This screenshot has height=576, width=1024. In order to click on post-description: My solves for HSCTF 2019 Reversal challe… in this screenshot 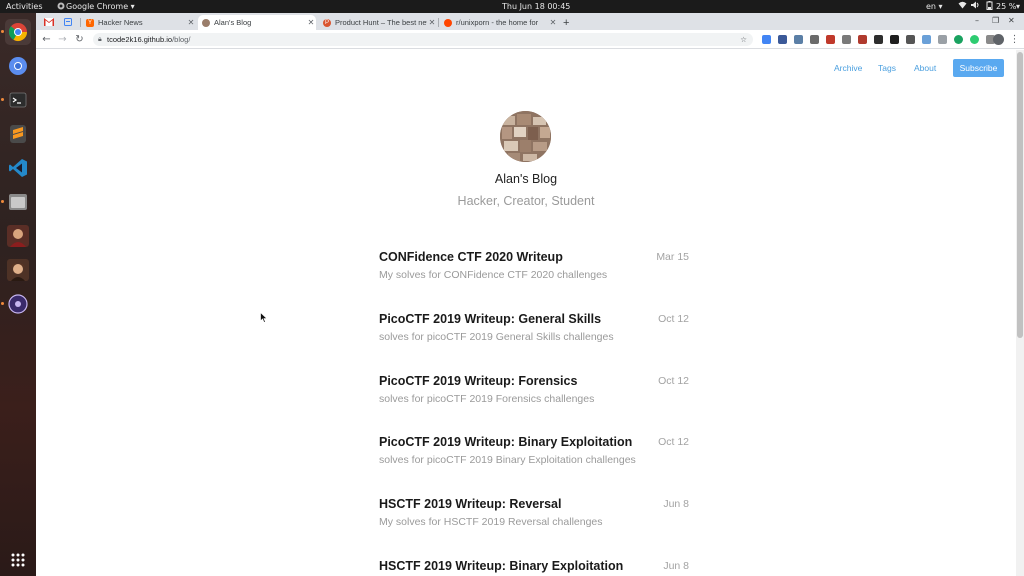, I will do `click(491, 522)`.